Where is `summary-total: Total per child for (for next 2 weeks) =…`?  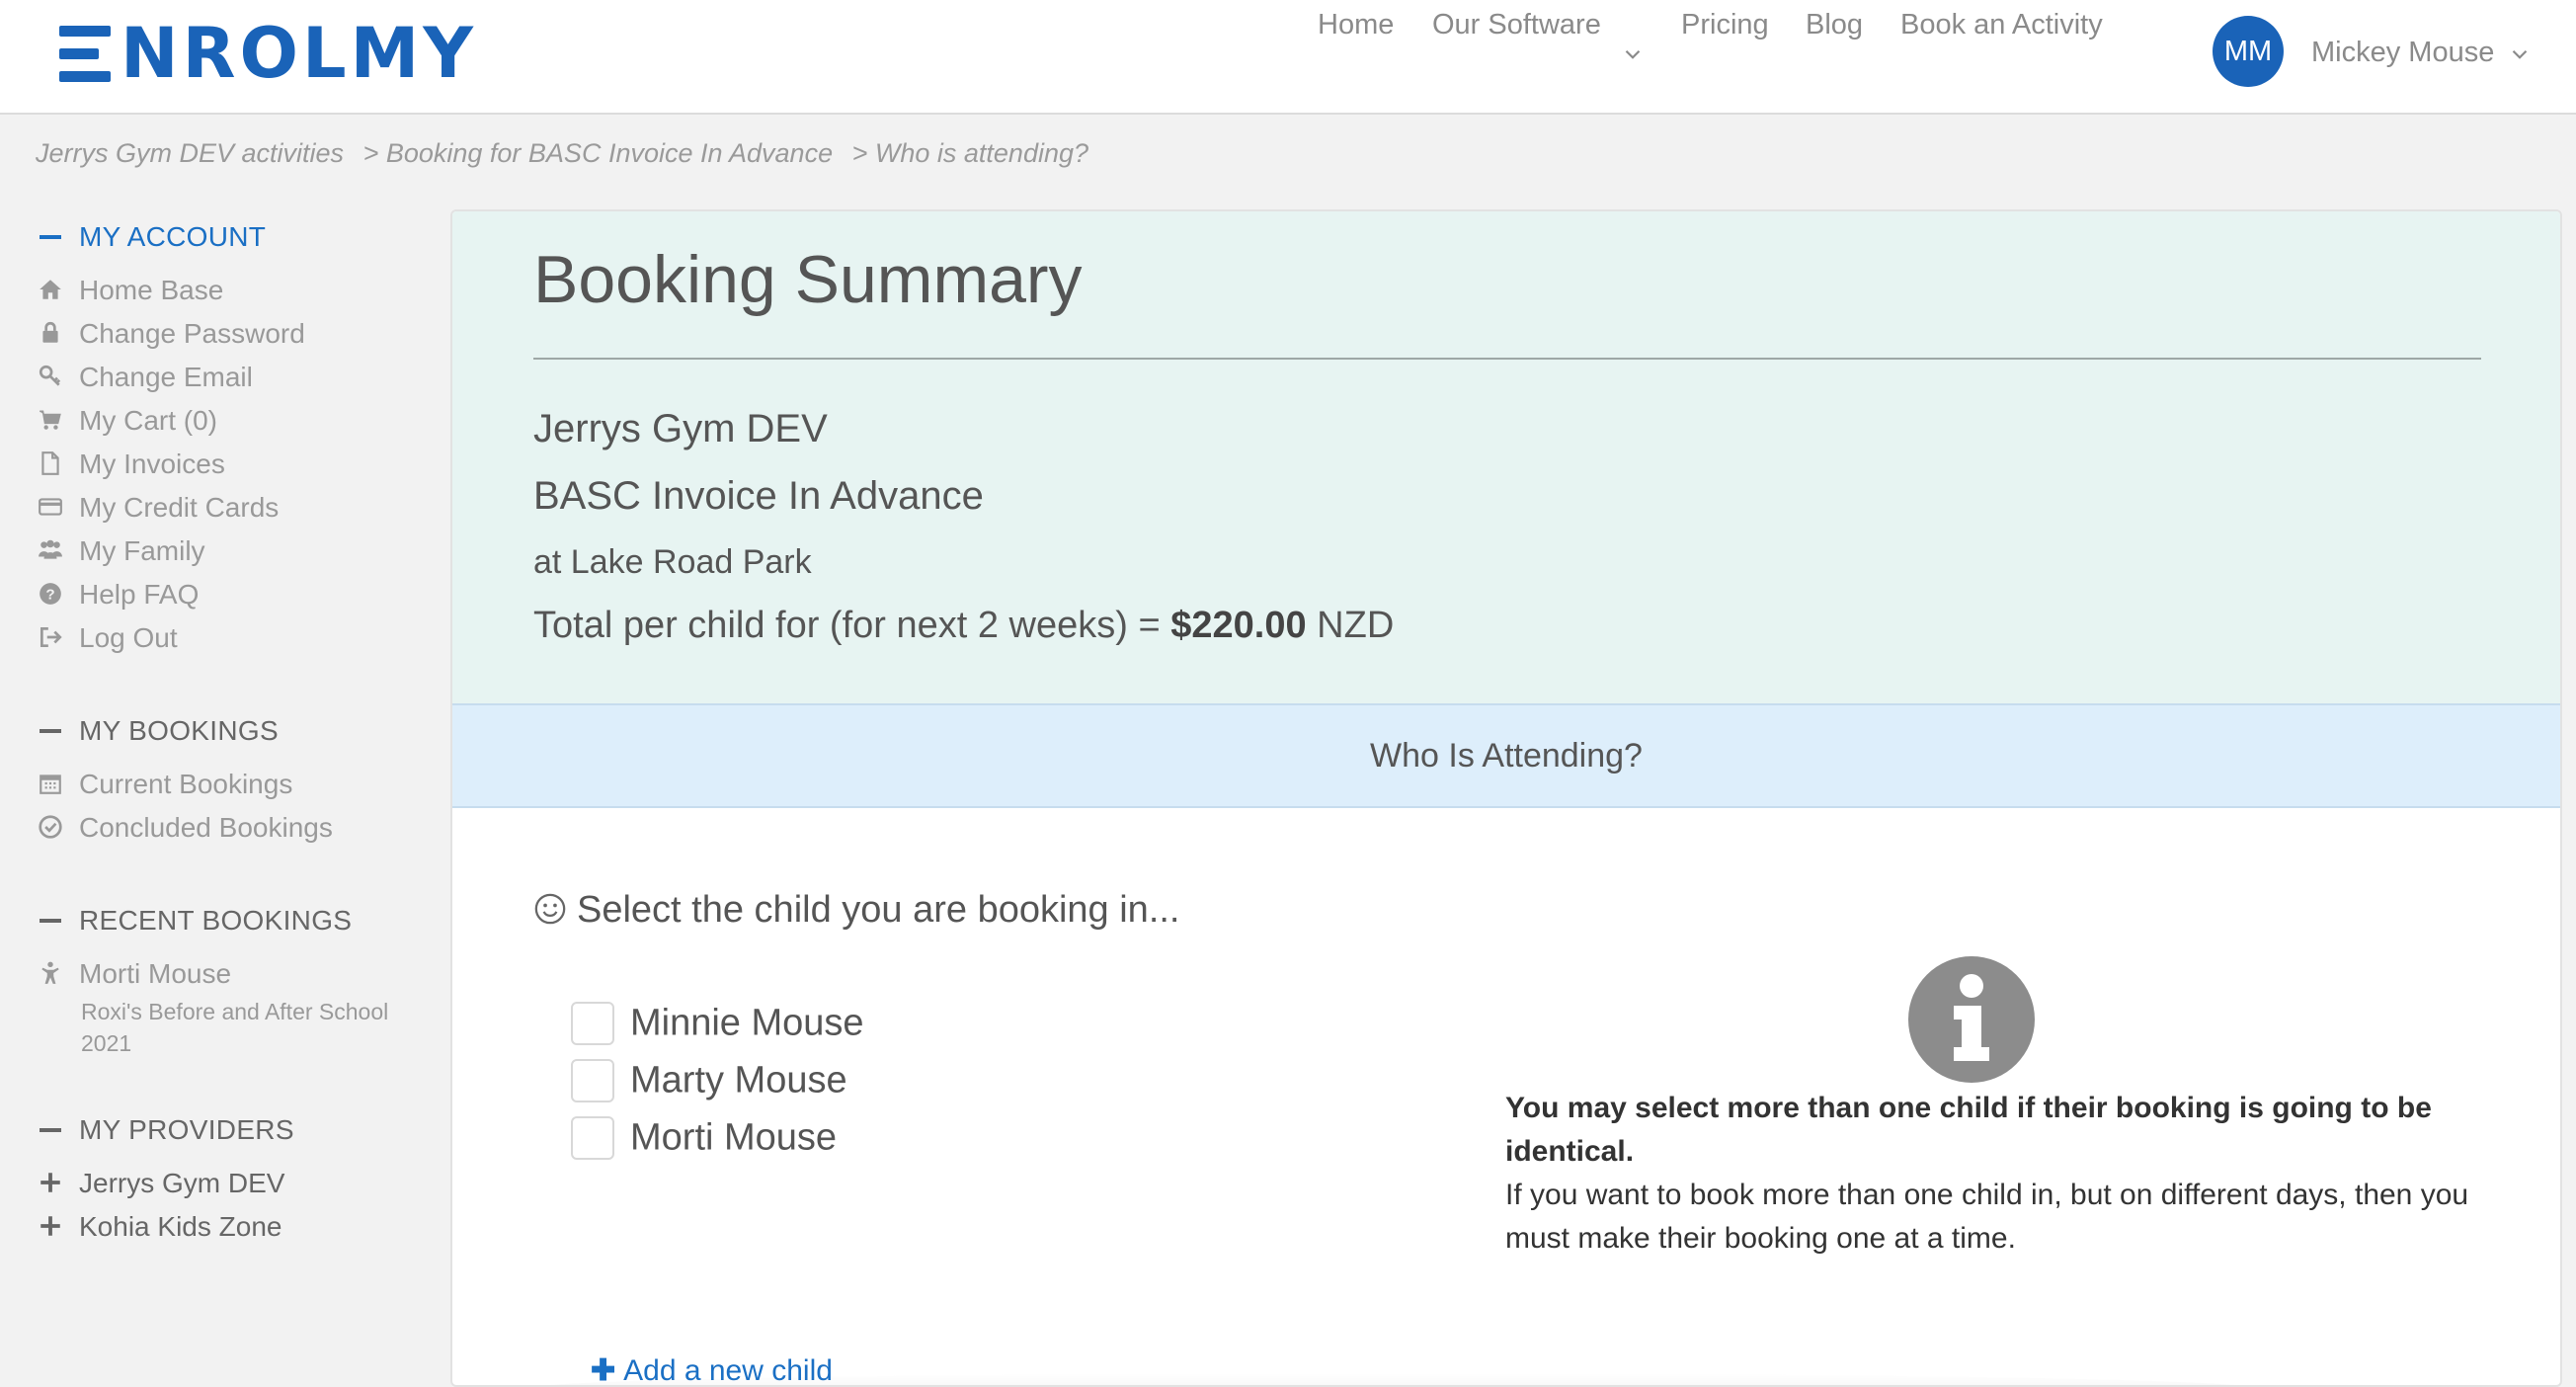
summary-total: Total per child for (for next 2 weeks) =… is located at coordinates (963, 626).